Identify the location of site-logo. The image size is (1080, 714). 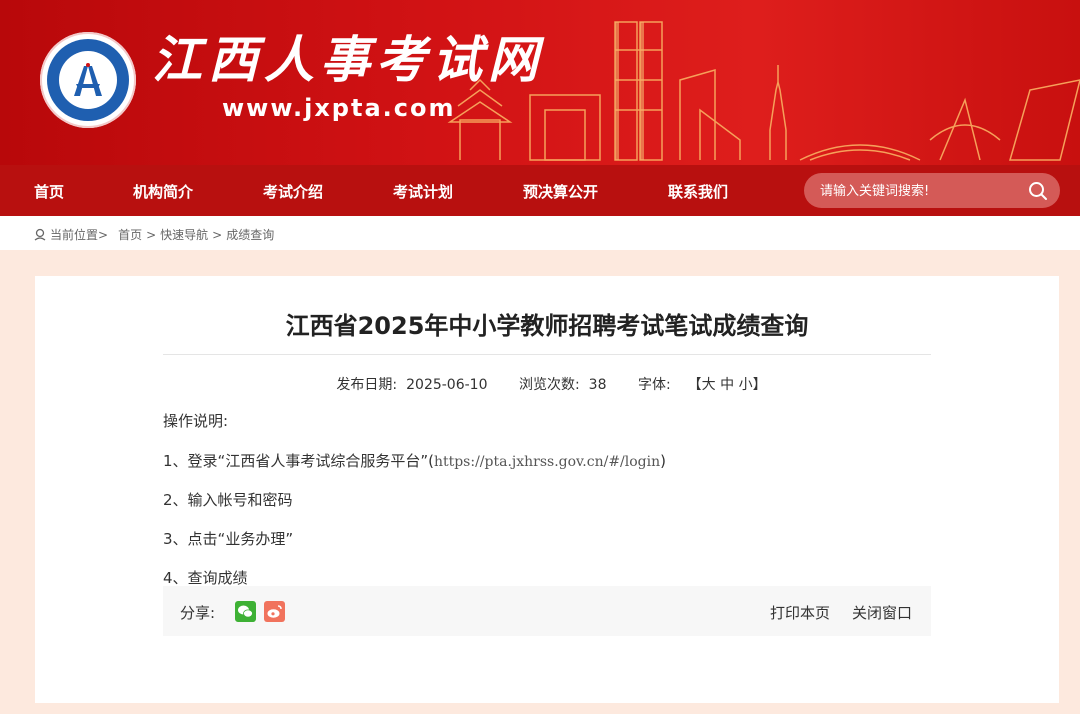
(88, 80).